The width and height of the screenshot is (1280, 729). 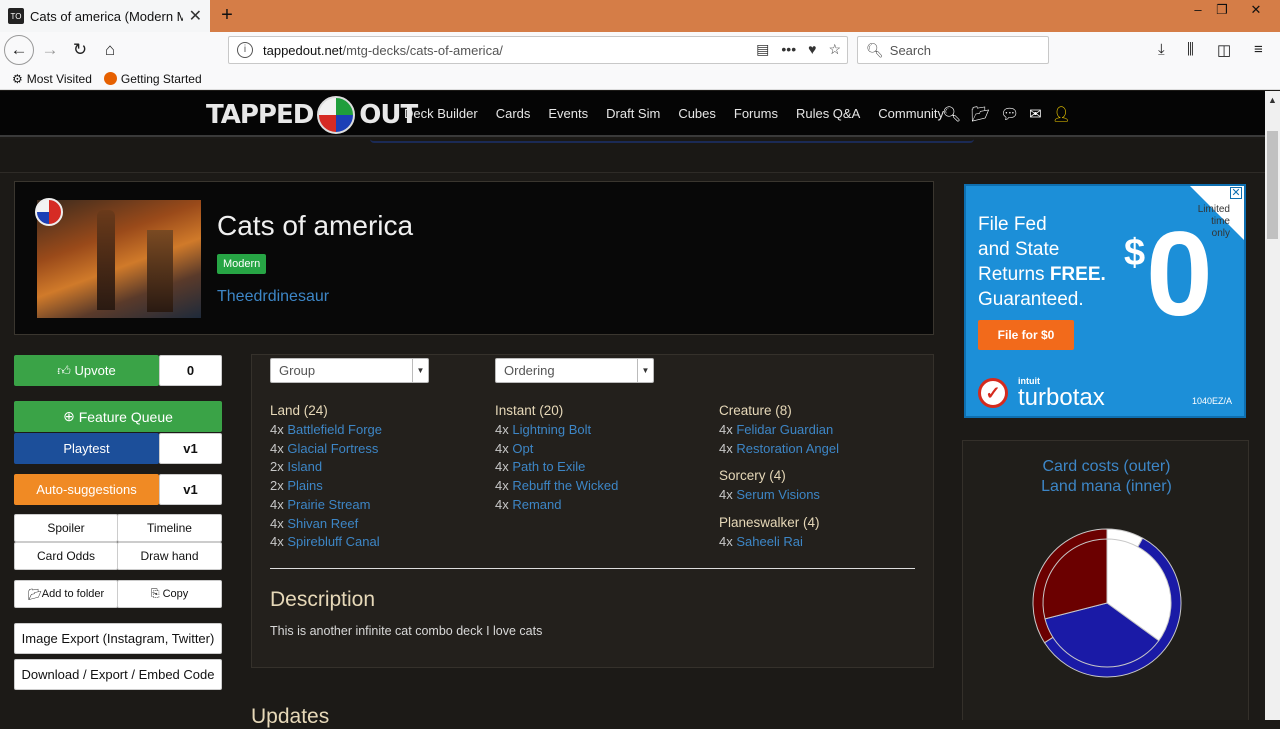 I want to click on nav-draft-sim: Draft Sim, so click(x=633, y=113).